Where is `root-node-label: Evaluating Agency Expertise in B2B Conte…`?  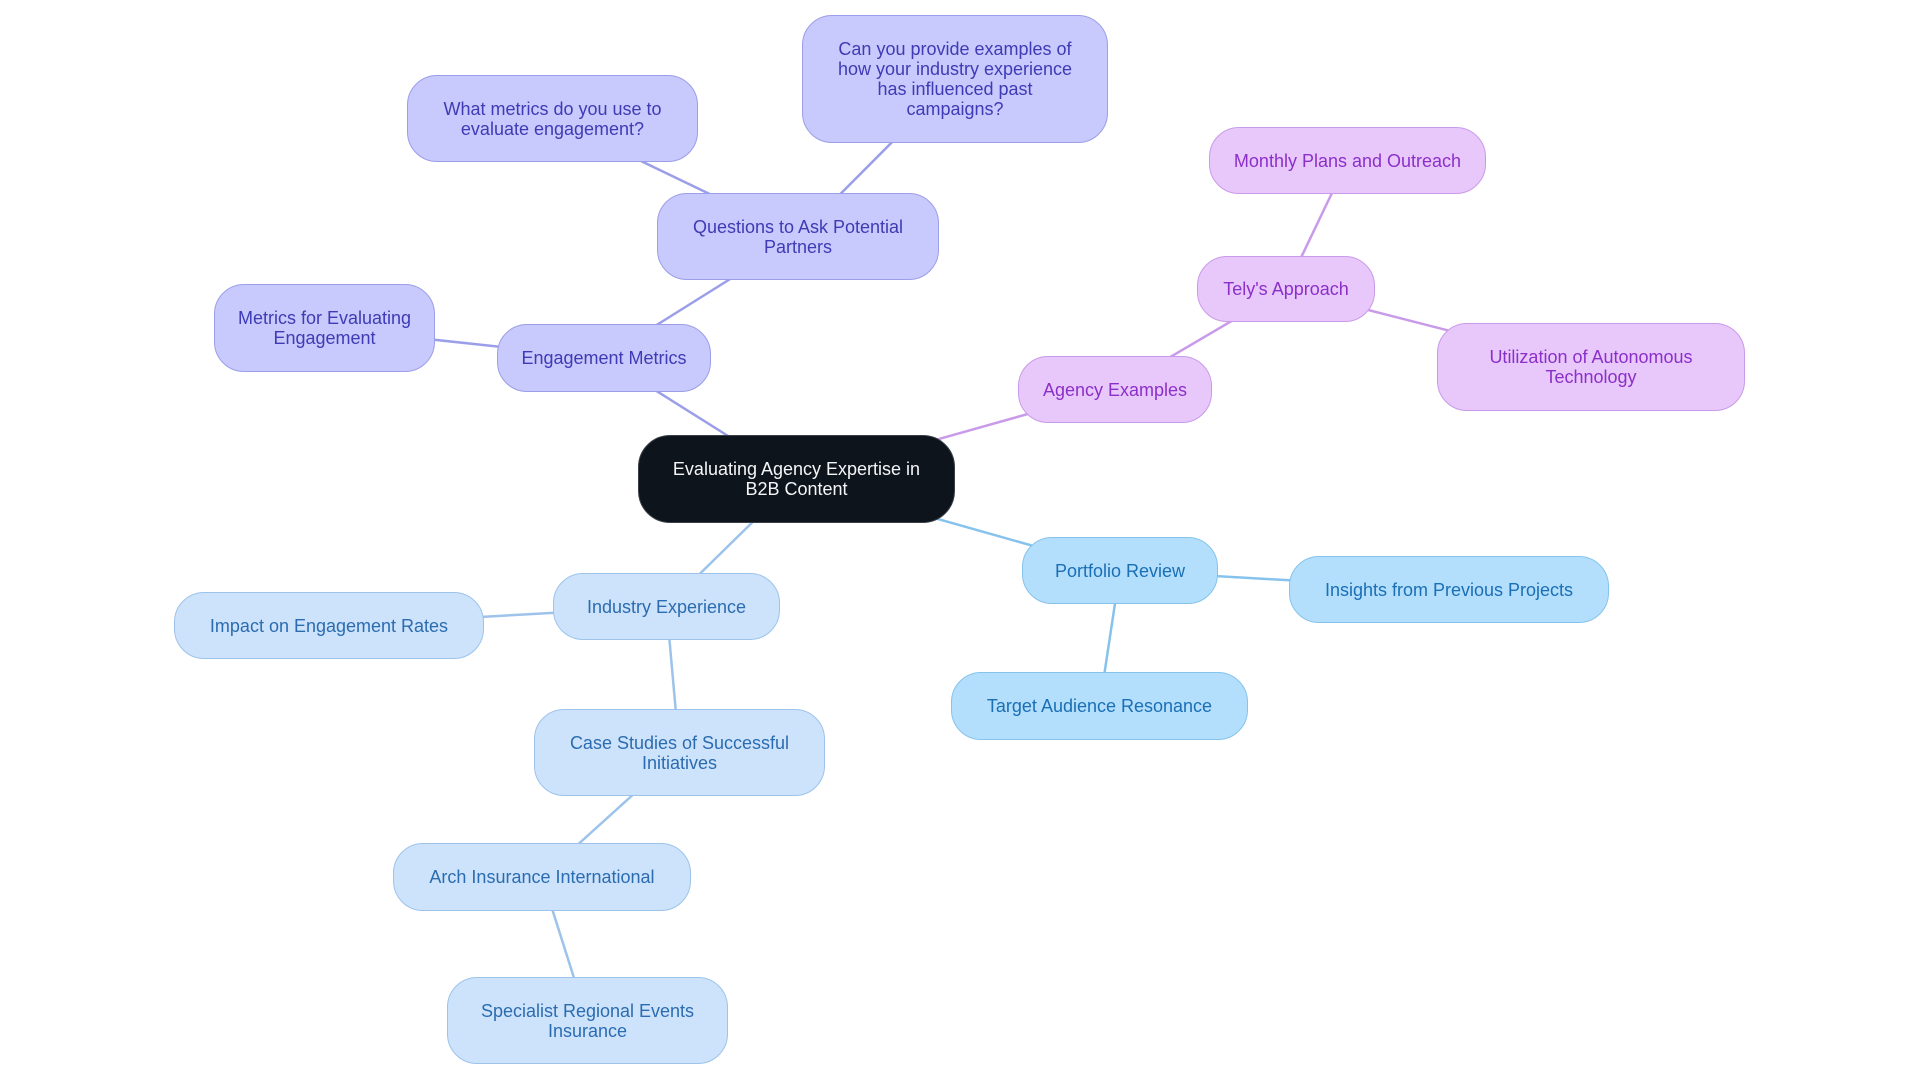 root-node-label: Evaluating Agency Expertise in B2B Conte… is located at coordinates (796, 479).